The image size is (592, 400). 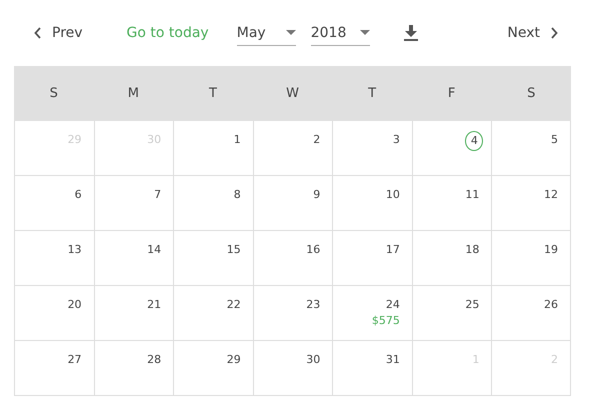 I want to click on day-number: 12, so click(x=550, y=195).